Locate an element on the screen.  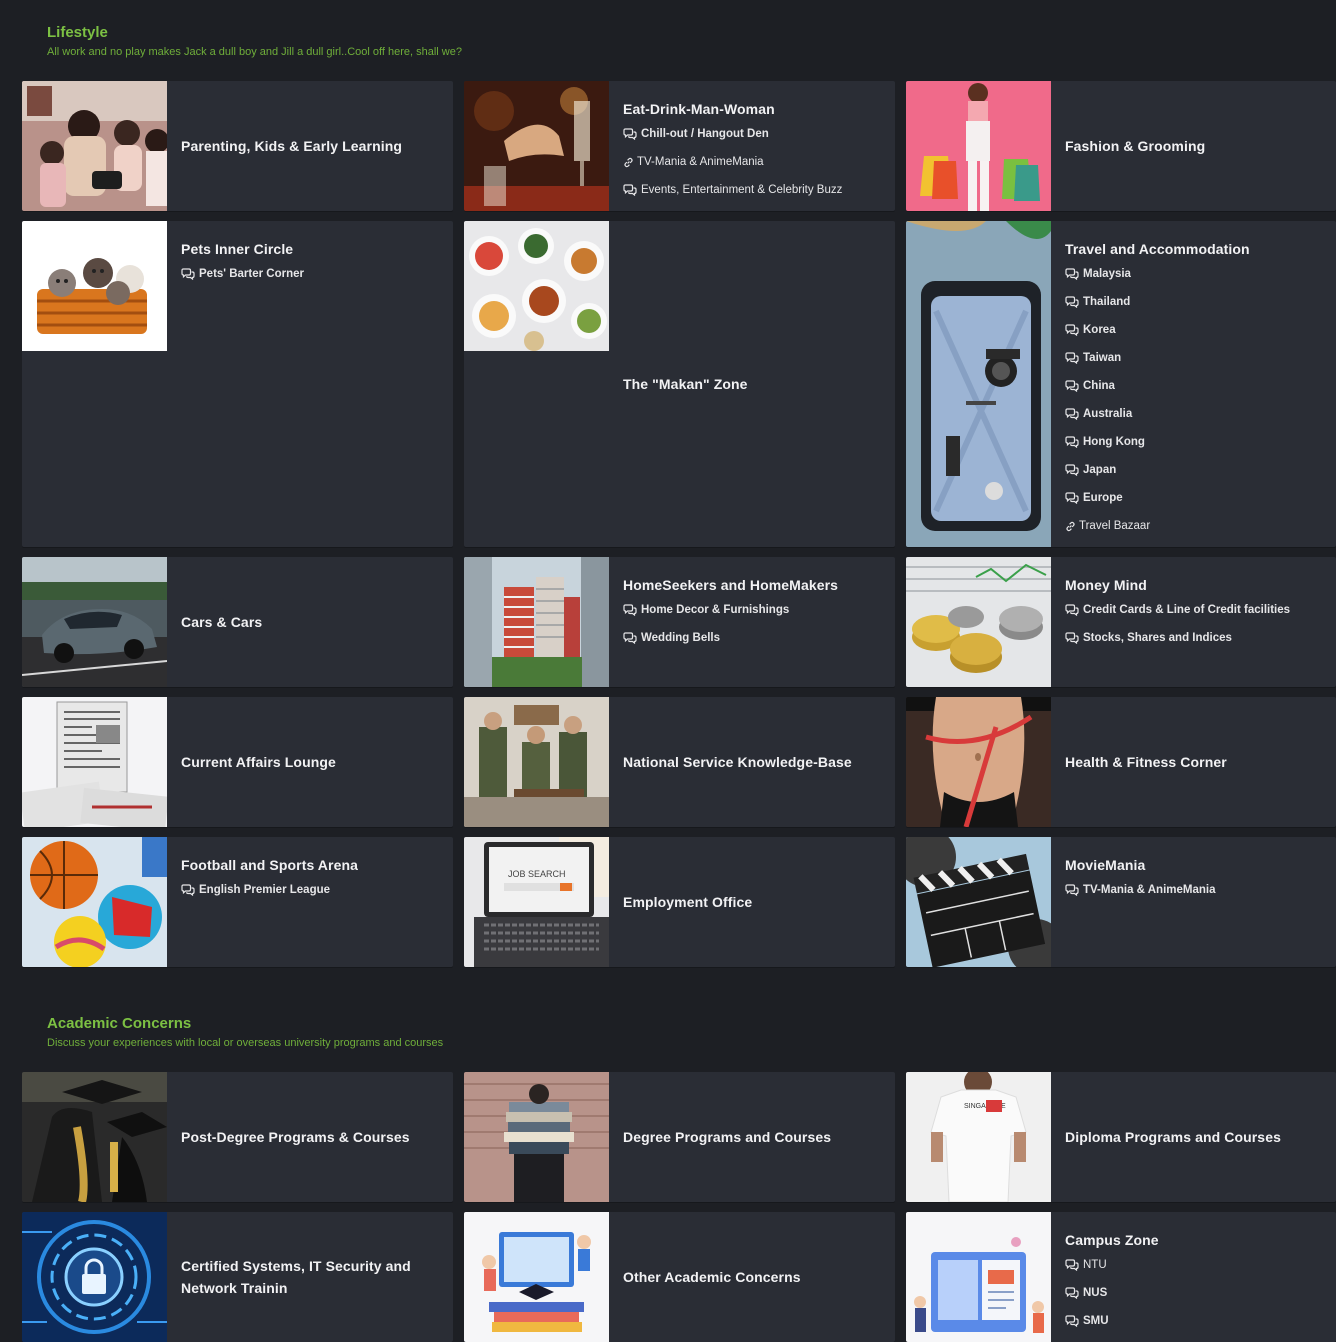
forum-title: Cars & Cars is located at coordinates (312, 622).